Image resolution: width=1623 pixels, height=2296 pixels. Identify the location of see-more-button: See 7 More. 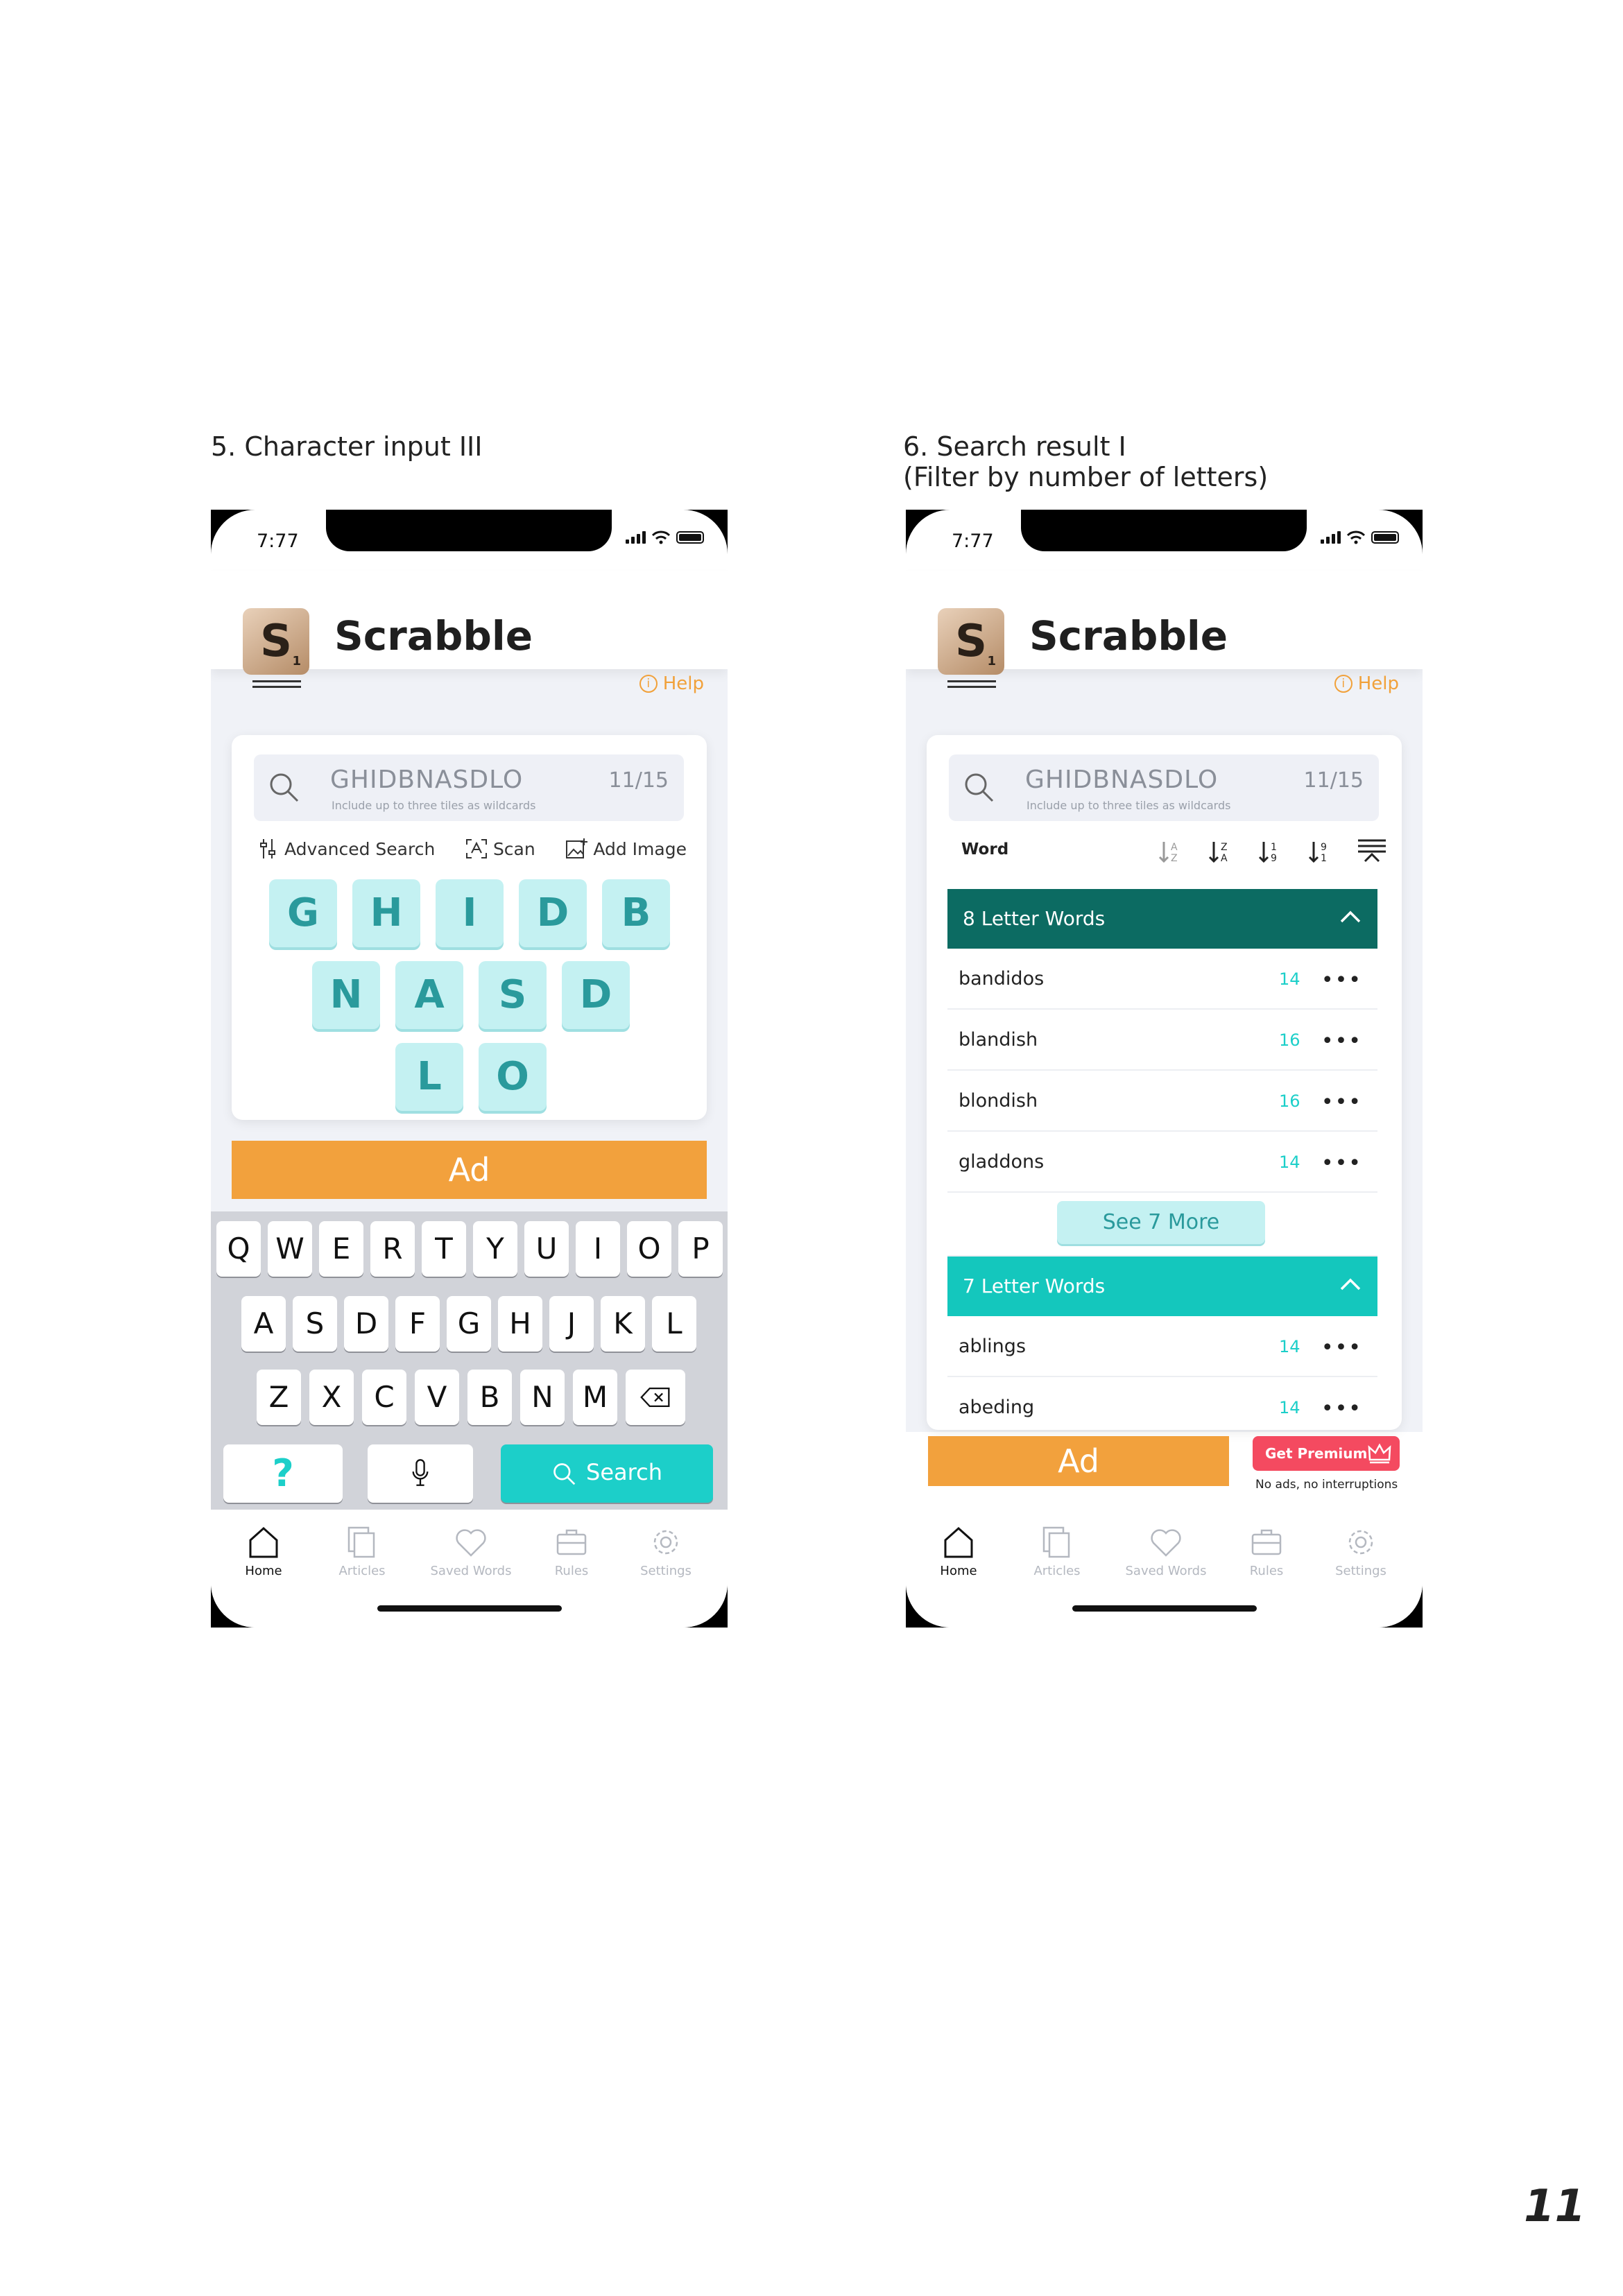
(1161, 1222).